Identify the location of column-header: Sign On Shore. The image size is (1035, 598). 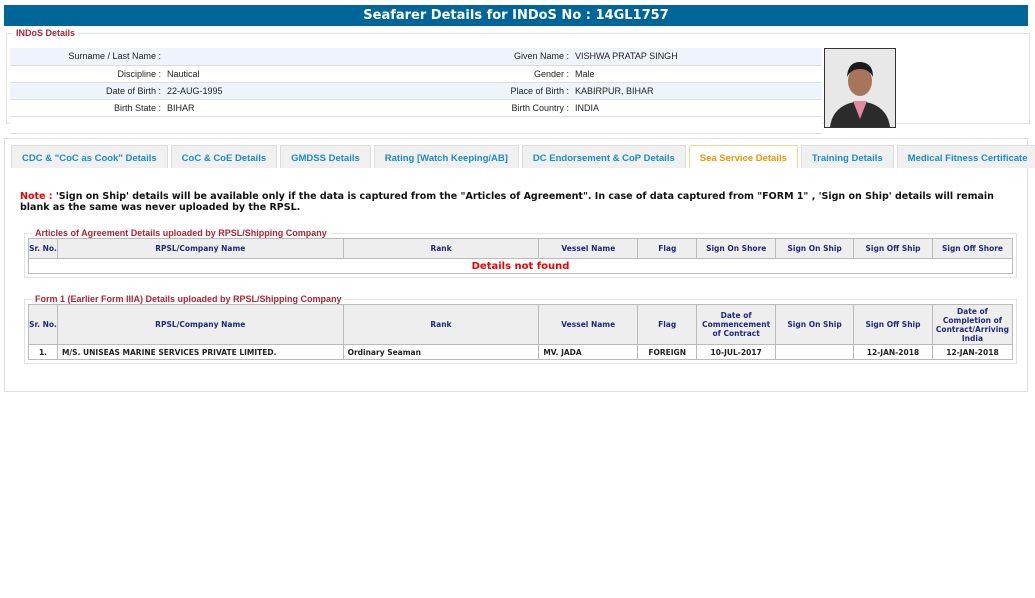
(736, 248).